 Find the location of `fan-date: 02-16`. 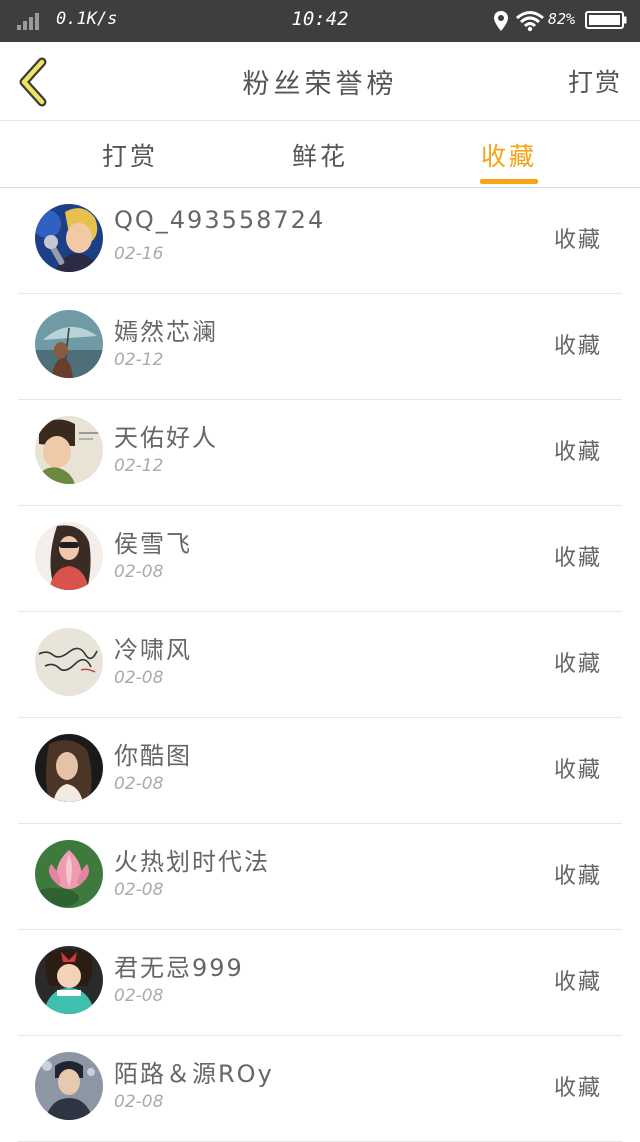

fan-date: 02-16 is located at coordinates (139, 254).